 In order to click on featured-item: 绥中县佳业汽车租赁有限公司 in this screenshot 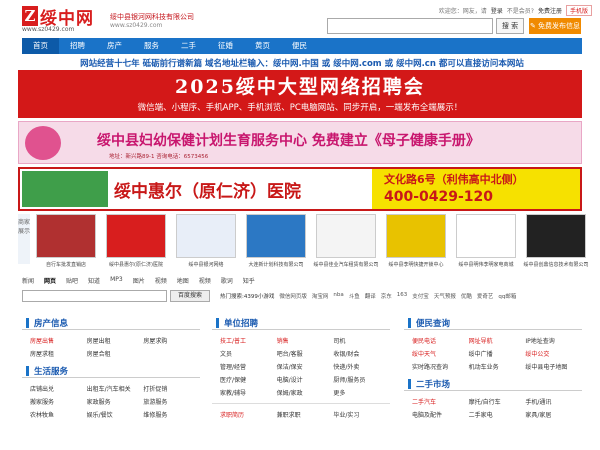, I will do `click(346, 243)`.